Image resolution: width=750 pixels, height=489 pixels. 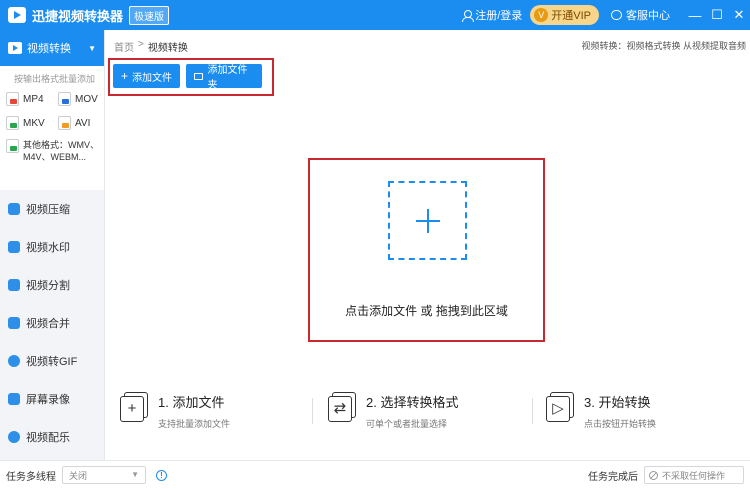 What do you see at coordinates (499, 16) in the screenshot?
I see `login-label: 注册/登录` at bounding box center [499, 16].